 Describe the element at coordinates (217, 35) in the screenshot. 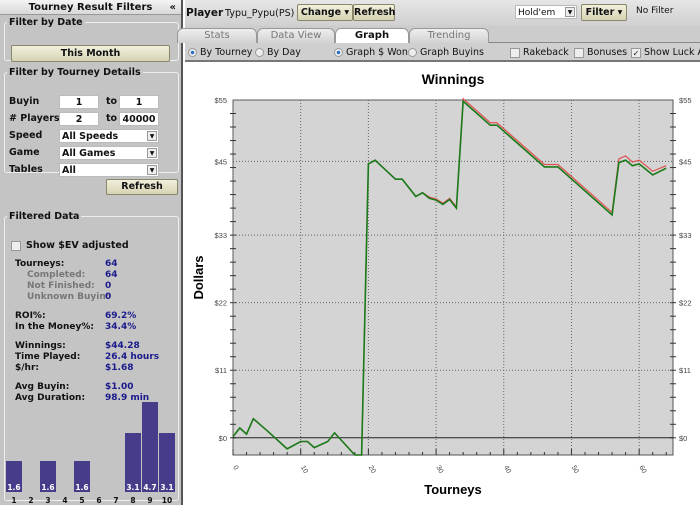

I see `tab-stats: Stats` at that location.